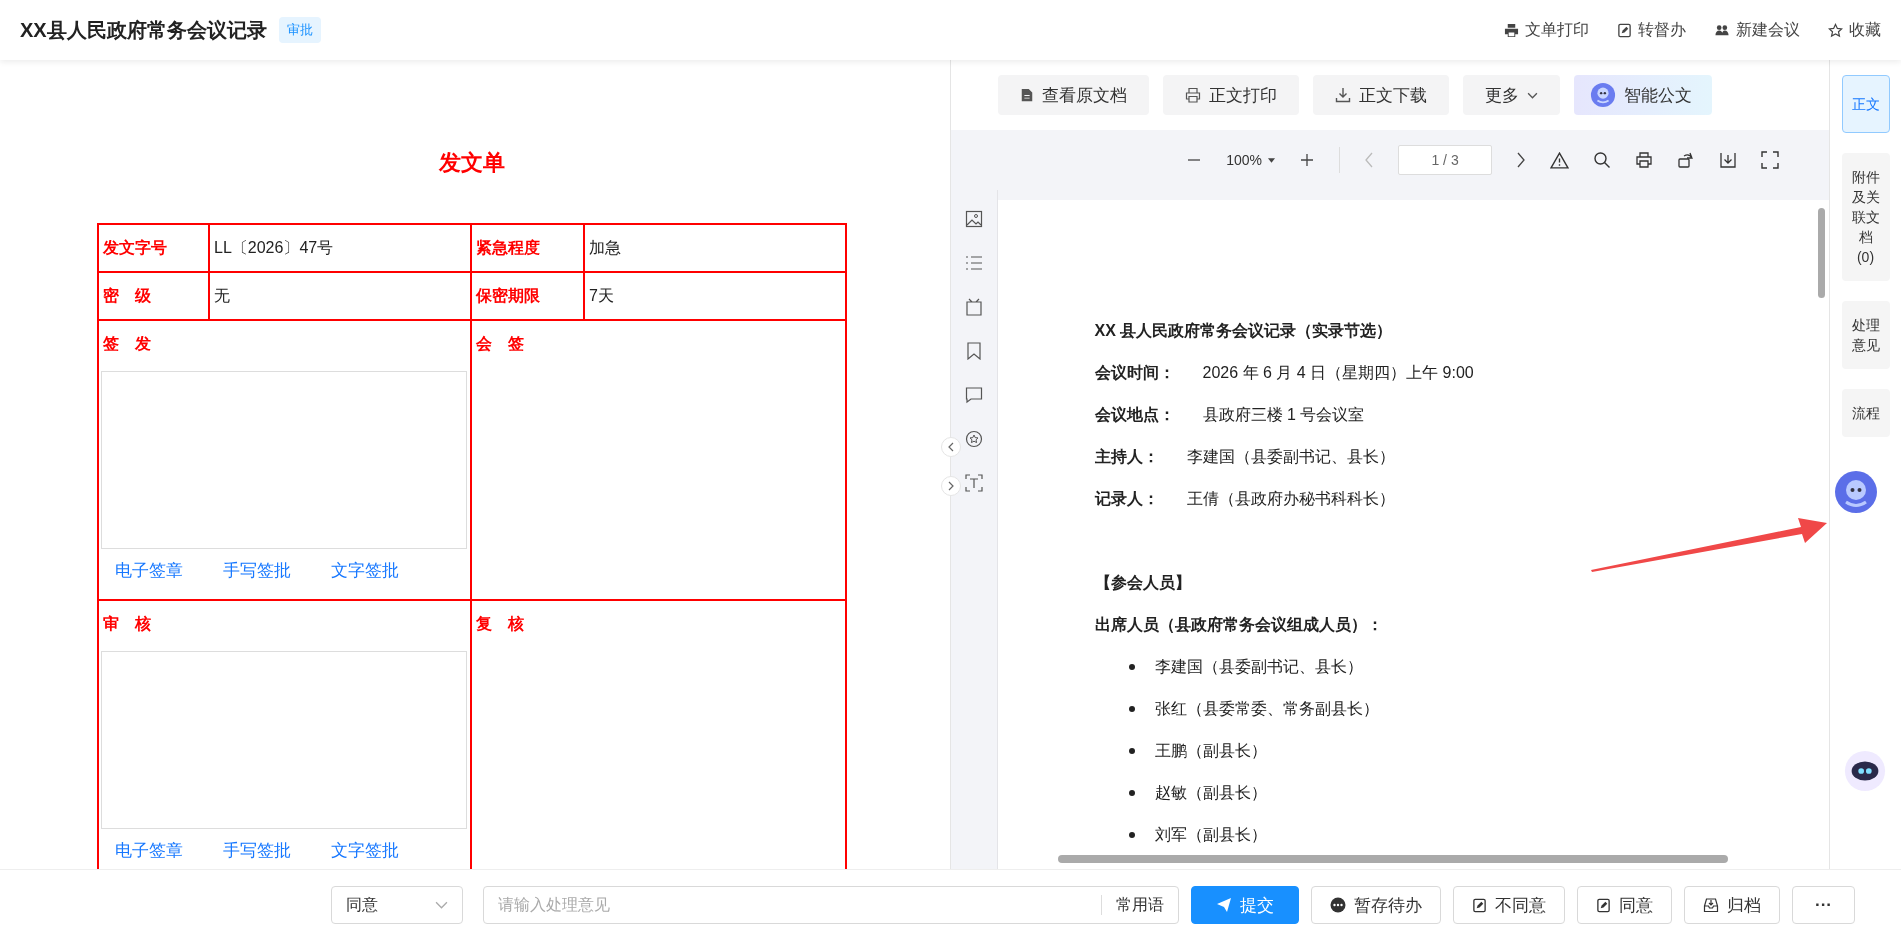 This screenshot has width=1901, height=940. What do you see at coordinates (1865, 413) in the screenshot?
I see `side-tab: 流程` at bounding box center [1865, 413].